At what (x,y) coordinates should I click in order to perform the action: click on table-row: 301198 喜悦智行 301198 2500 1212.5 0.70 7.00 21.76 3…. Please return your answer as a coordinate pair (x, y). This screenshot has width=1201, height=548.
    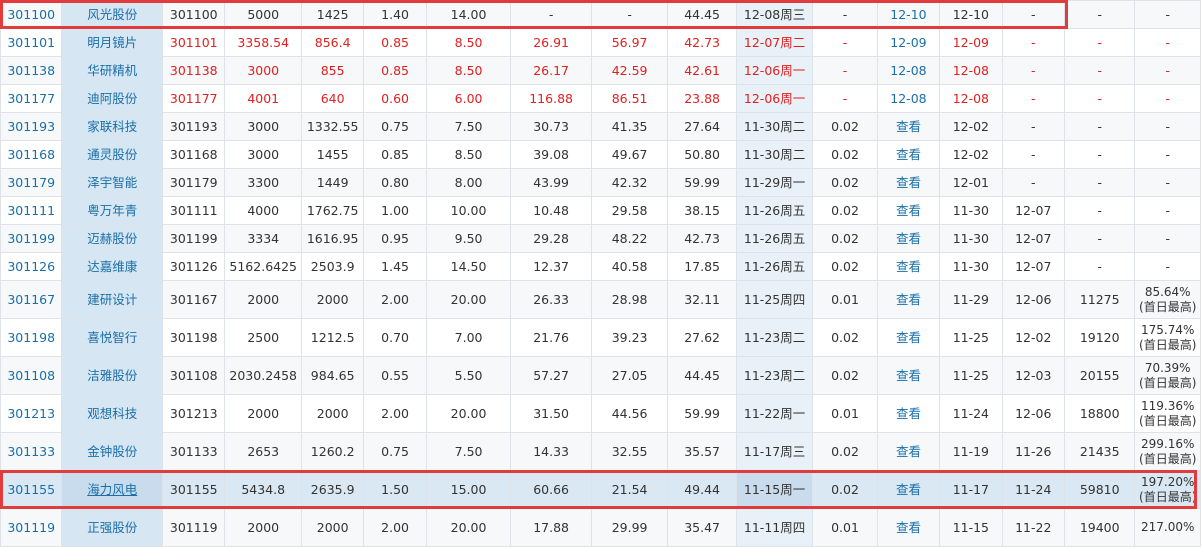
    Looking at the image, I should click on (600, 337).